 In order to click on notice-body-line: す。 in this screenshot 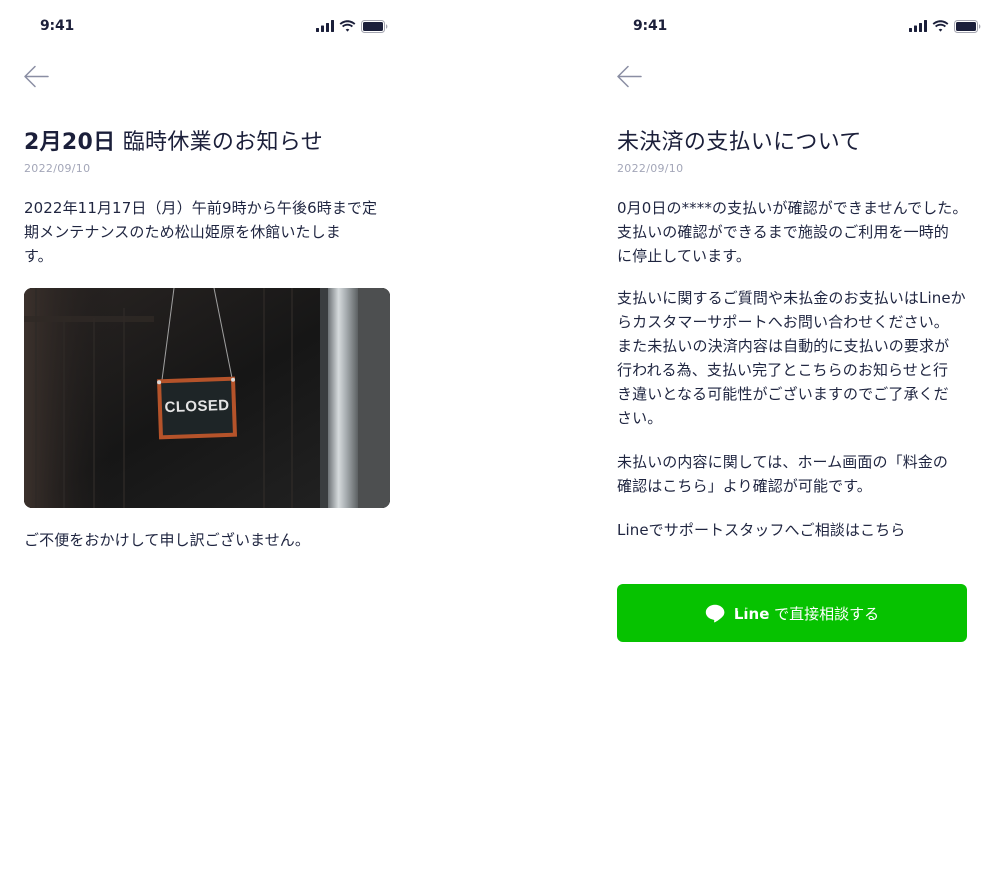, I will do `click(38, 256)`.